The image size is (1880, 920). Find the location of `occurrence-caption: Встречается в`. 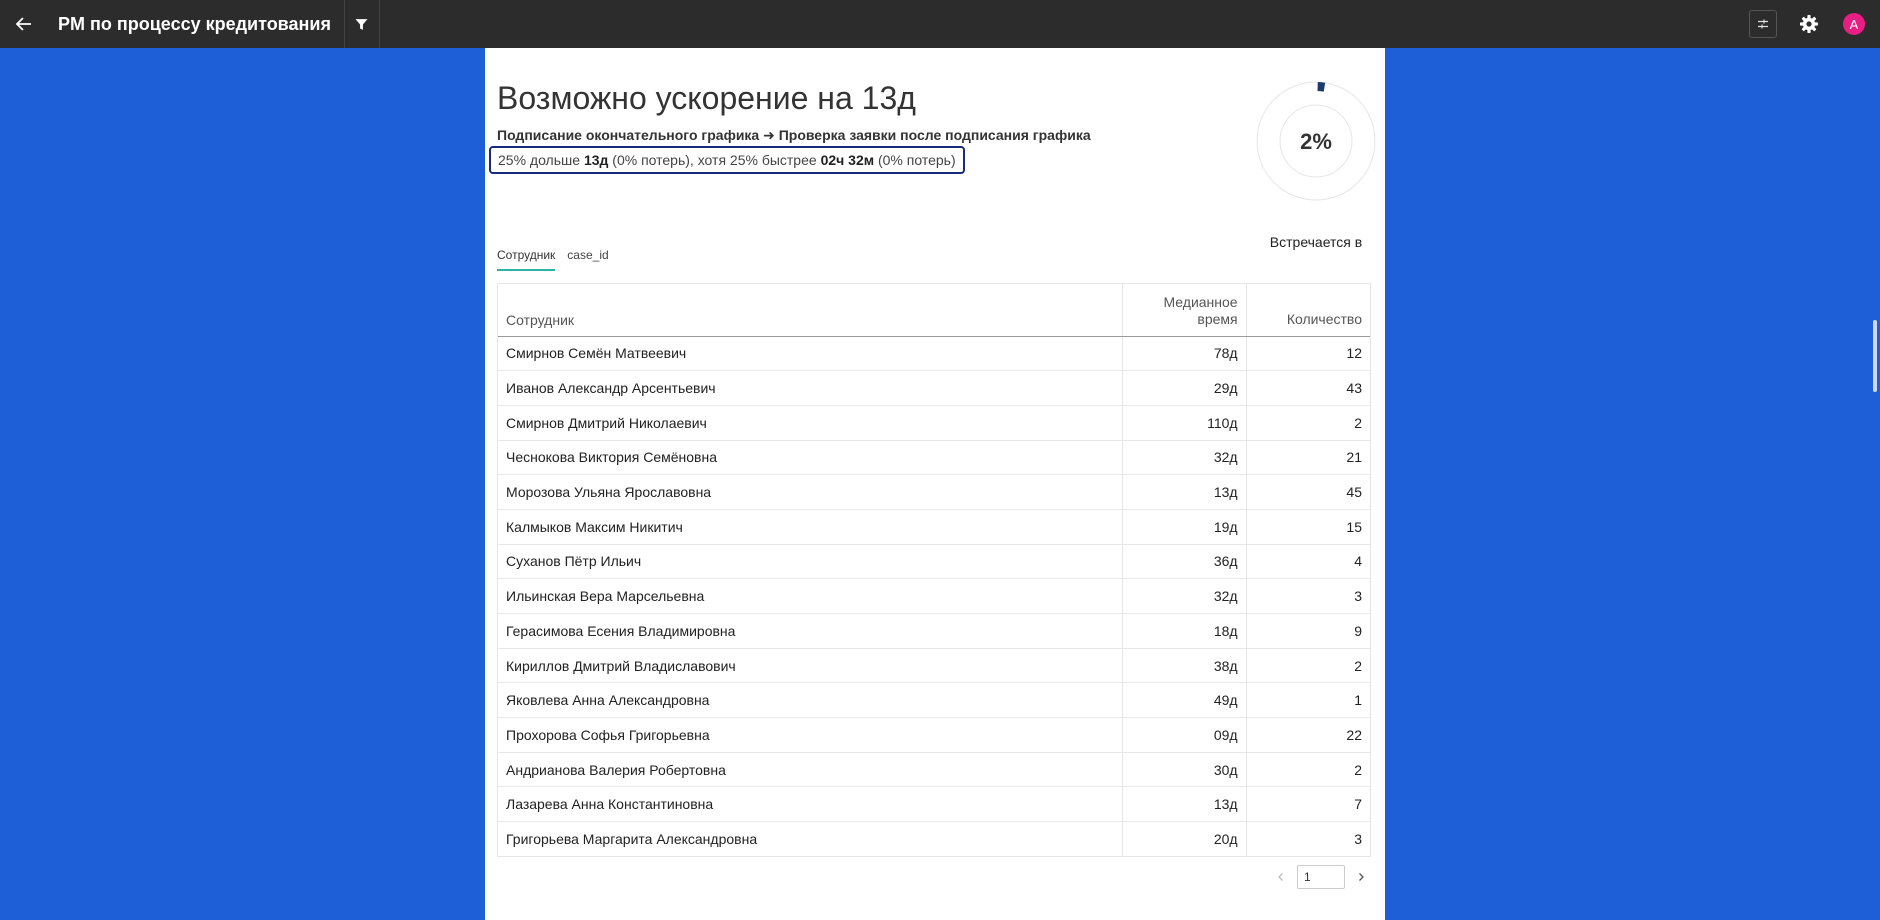

occurrence-caption: Встречается в is located at coordinates (1316, 242).